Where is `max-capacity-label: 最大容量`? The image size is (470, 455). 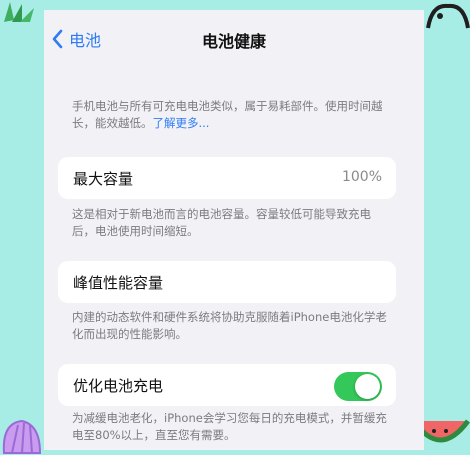 max-capacity-label: 最大容量 is located at coordinates (103, 179).